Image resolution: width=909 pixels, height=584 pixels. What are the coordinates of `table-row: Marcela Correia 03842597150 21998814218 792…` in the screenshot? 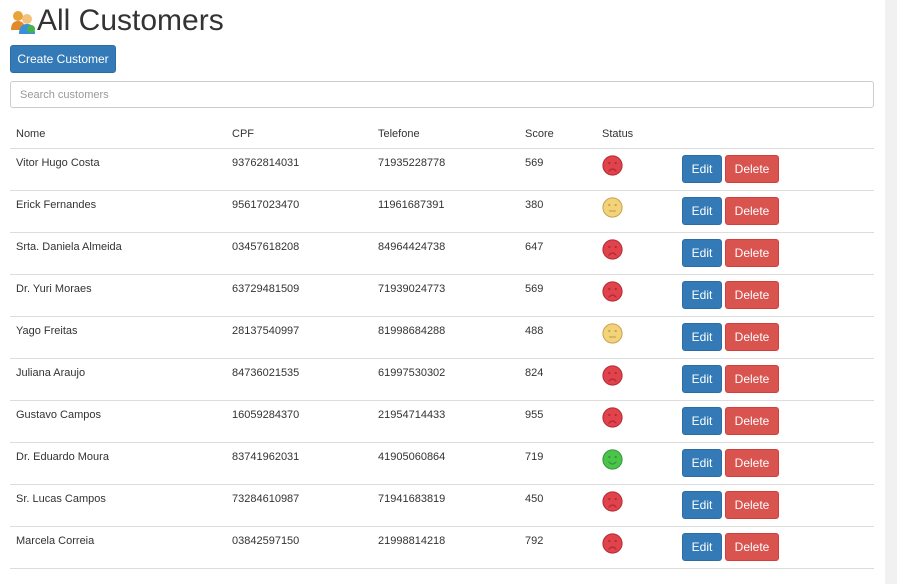 It's located at (442, 548).